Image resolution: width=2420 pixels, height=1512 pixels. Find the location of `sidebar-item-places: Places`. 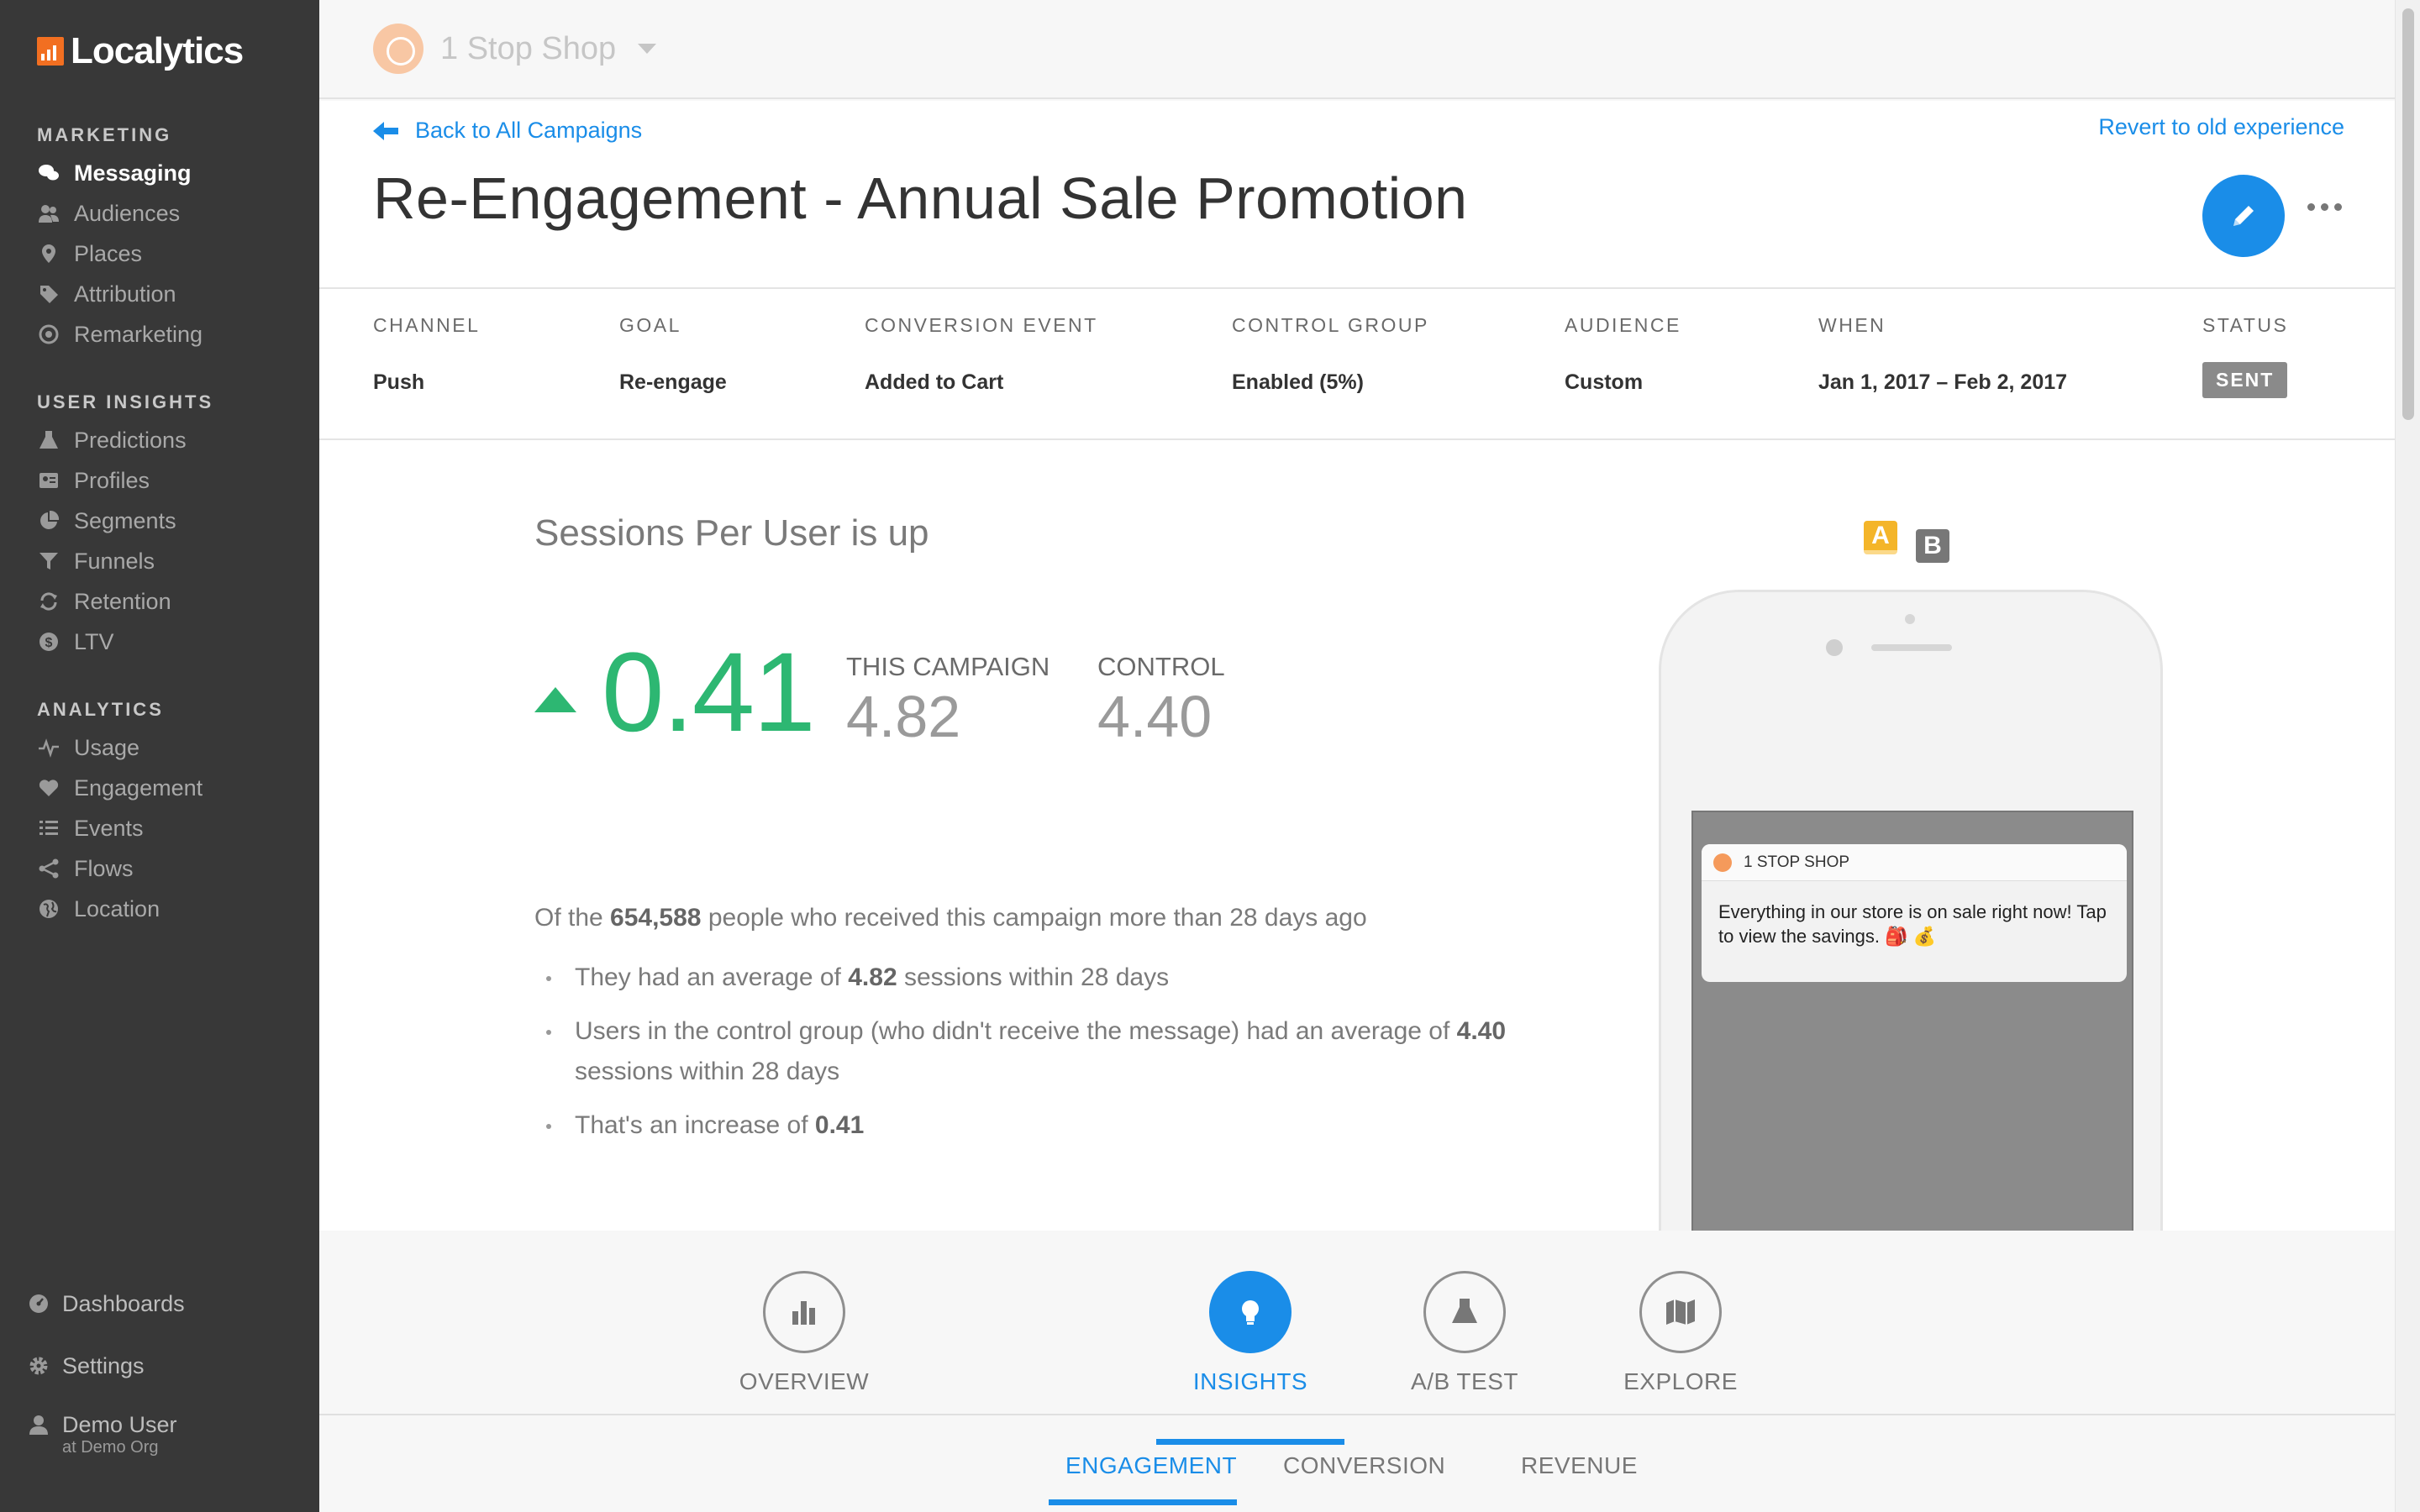

sidebar-item-places: Places is located at coordinates (120, 254).